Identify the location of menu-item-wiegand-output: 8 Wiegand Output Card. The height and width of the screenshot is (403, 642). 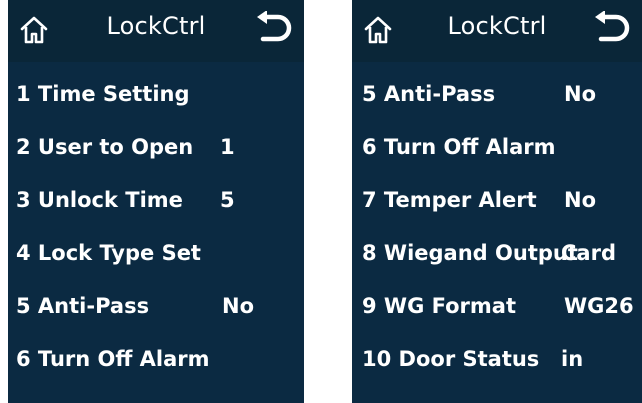
(497, 253).